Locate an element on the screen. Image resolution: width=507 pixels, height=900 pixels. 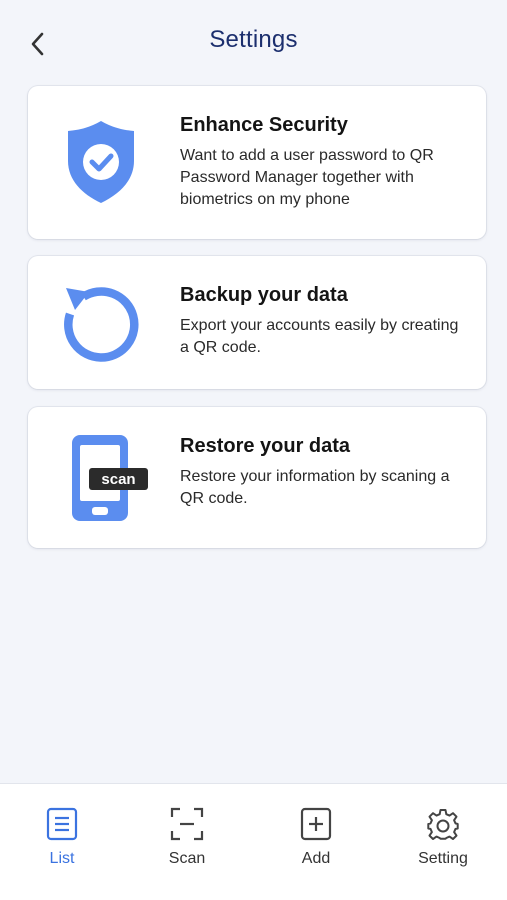
page-title: Settings is located at coordinates (253, 39).